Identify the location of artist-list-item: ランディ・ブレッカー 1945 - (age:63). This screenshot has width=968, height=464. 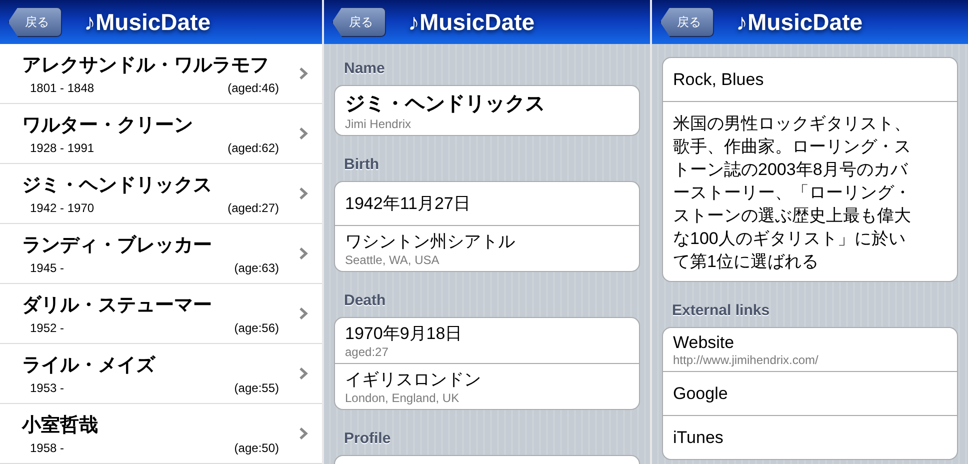
(161, 254).